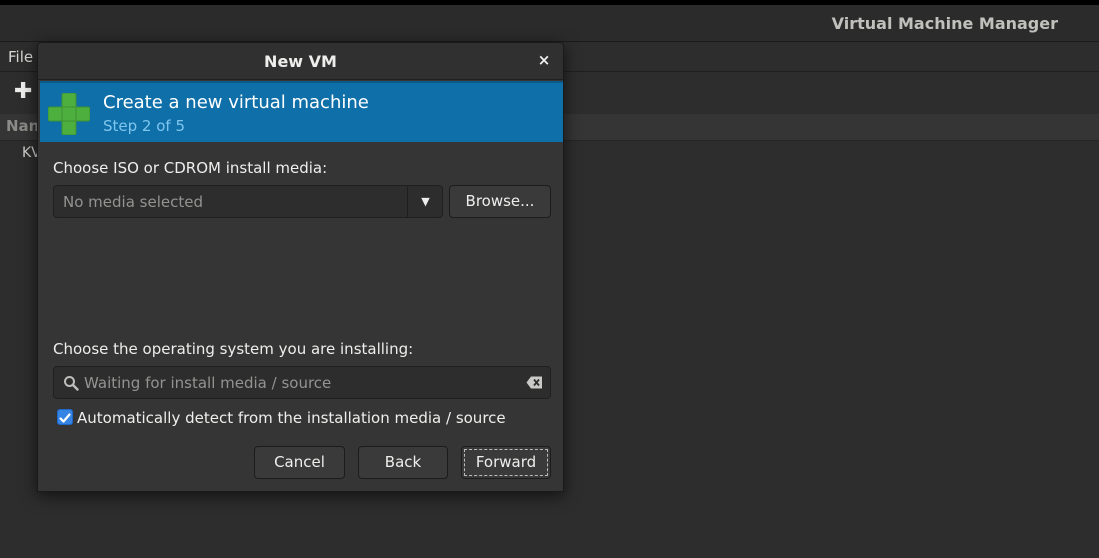 The image size is (1099, 558). What do you see at coordinates (506, 462) in the screenshot?
I see `forward-button: Forward` at bounding box center [506, 462].